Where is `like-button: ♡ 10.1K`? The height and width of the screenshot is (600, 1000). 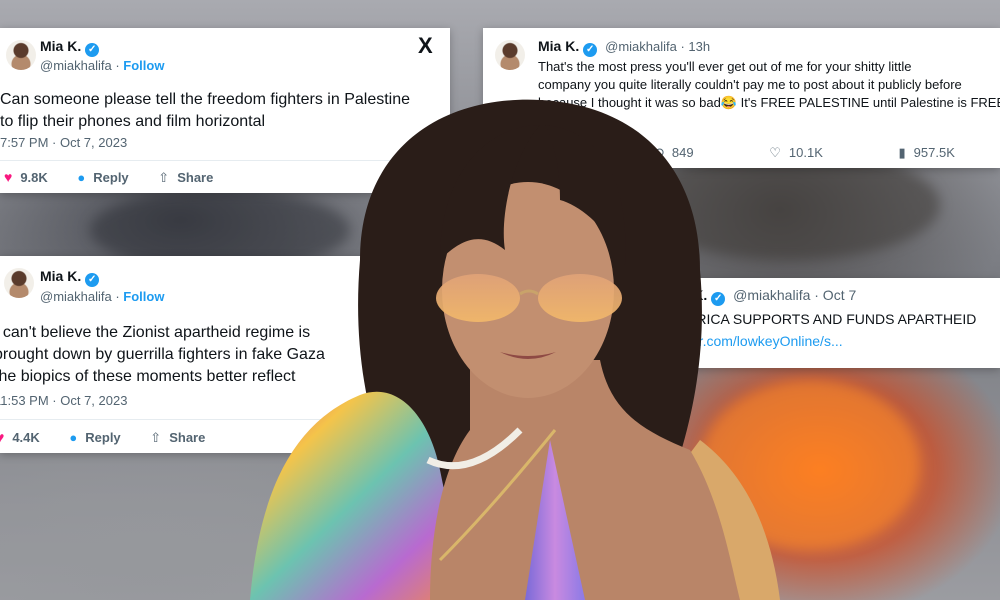 like-button: ♡ 10.1K is located at coordinates (796, 153).